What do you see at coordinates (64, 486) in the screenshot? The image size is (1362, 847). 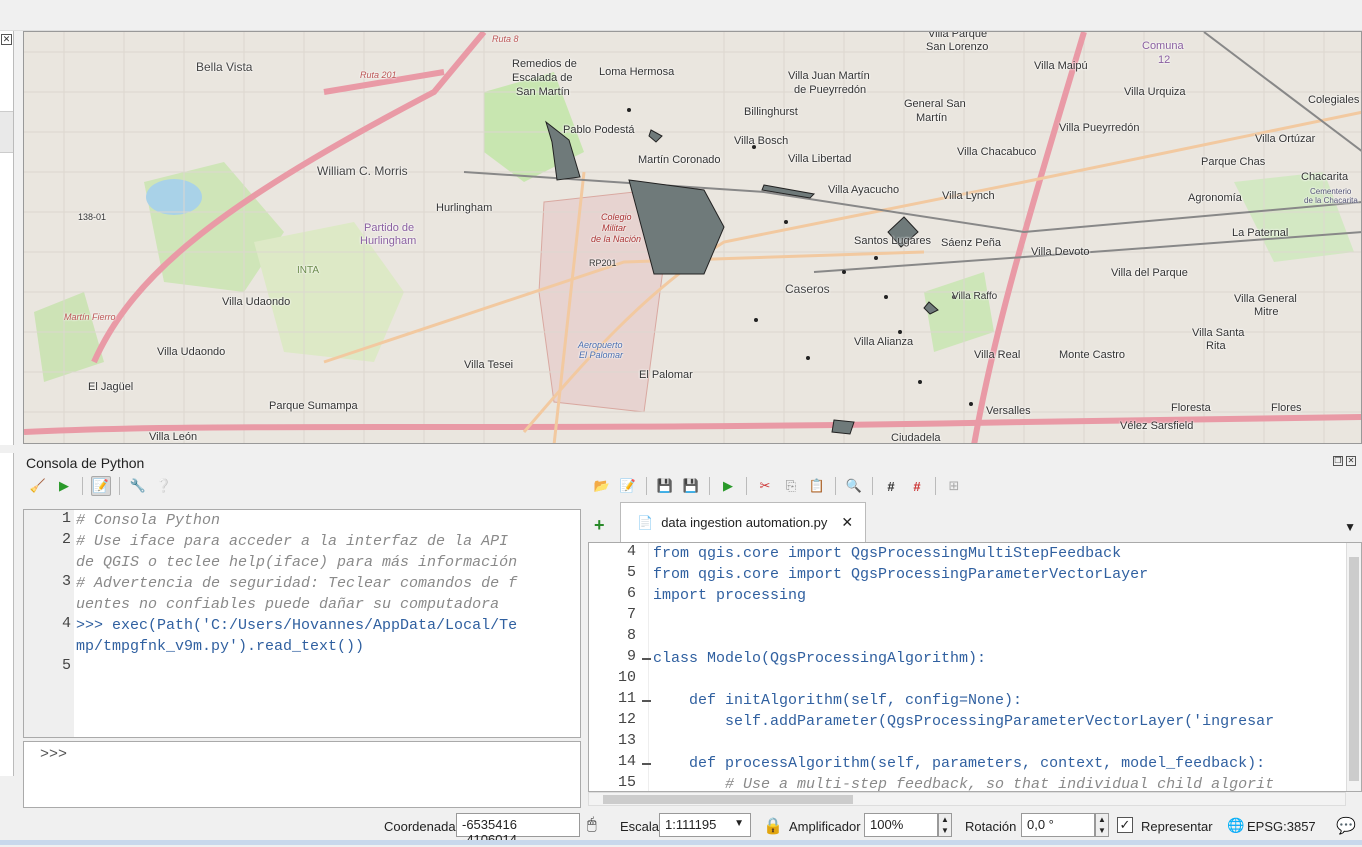 I see `run-command-icon: ▶` at bounding box center [64, 486].